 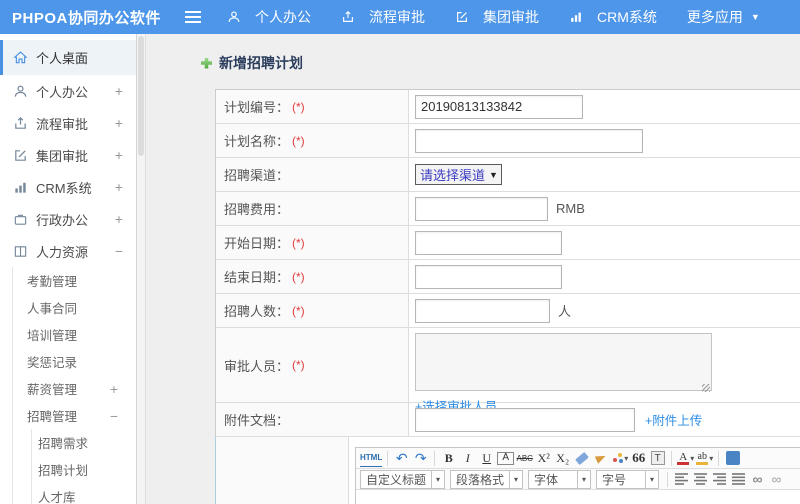 I want to click on font-family-dropdown: 字体 ▾, so click(x=560, y=479).